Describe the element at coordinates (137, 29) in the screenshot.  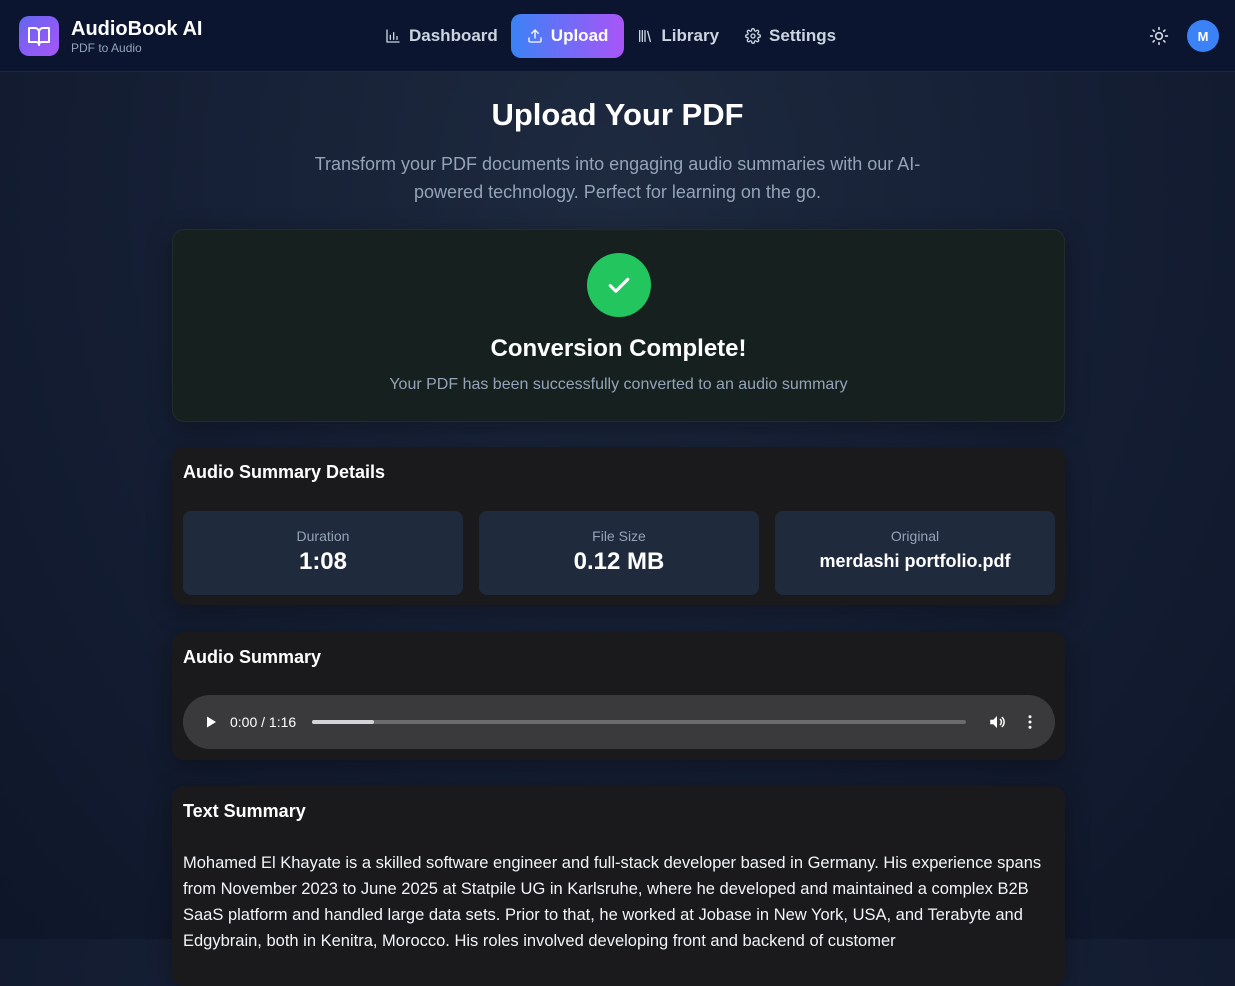
I see `brand-title: AudioBook AI` at that location.